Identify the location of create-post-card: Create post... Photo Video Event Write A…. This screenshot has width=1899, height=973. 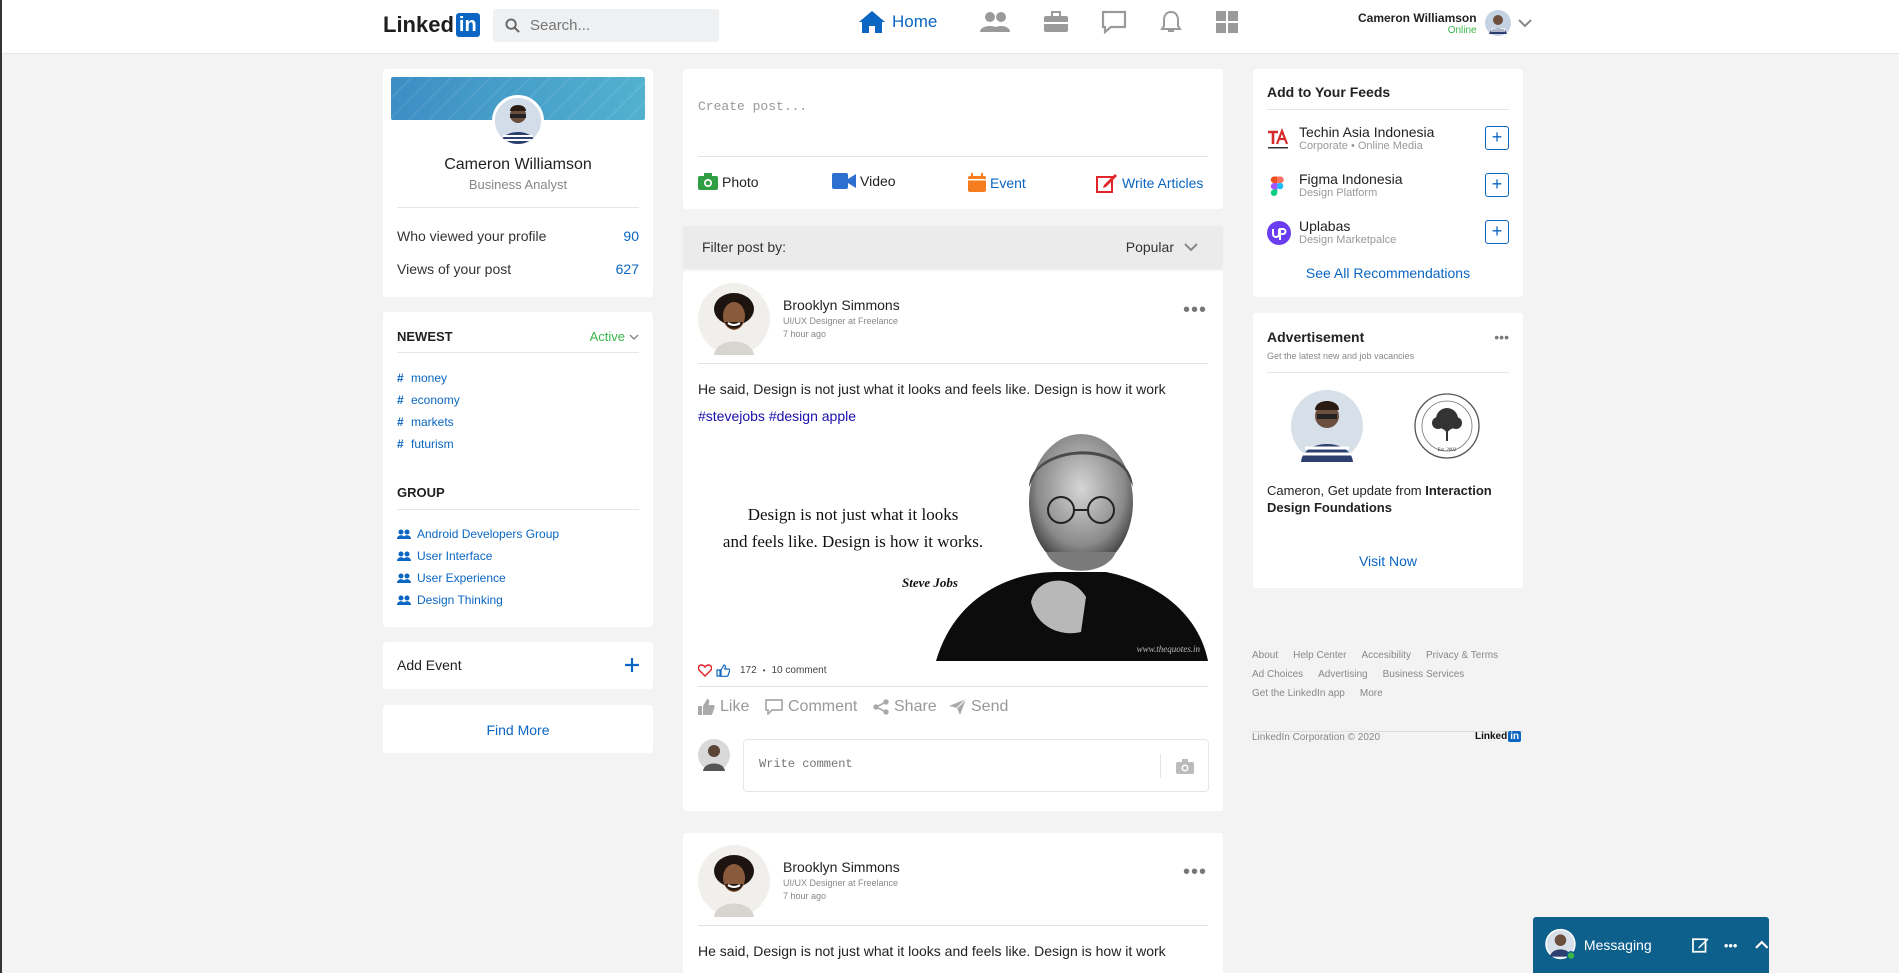
(953, 139).